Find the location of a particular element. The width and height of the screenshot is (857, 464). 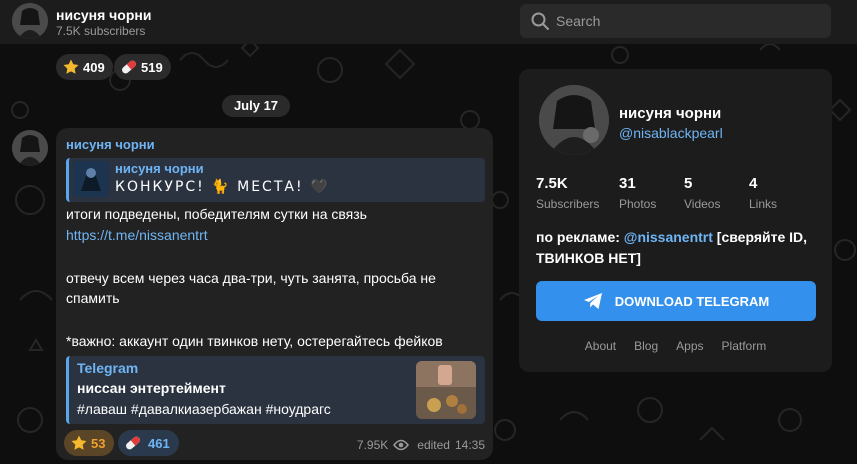

edited-label: edited is located at coordinates (433, 445).